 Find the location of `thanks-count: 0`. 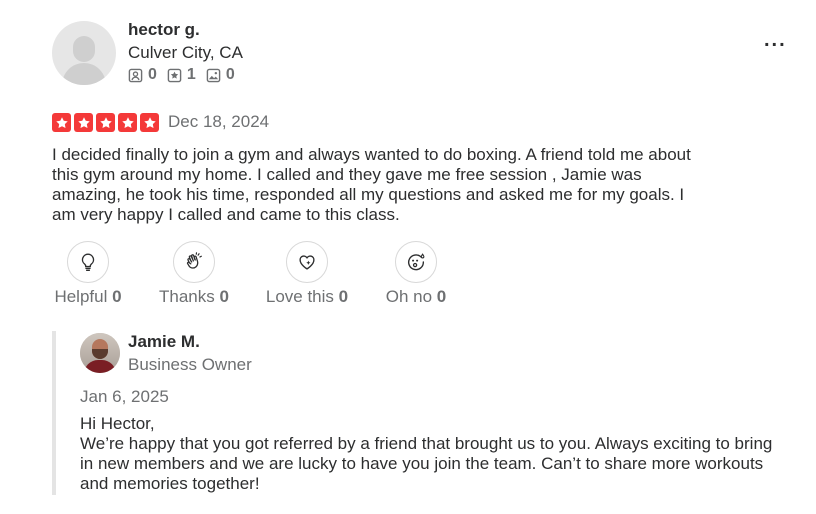

thanks-count: 0 is located at coordinates (224, 296).